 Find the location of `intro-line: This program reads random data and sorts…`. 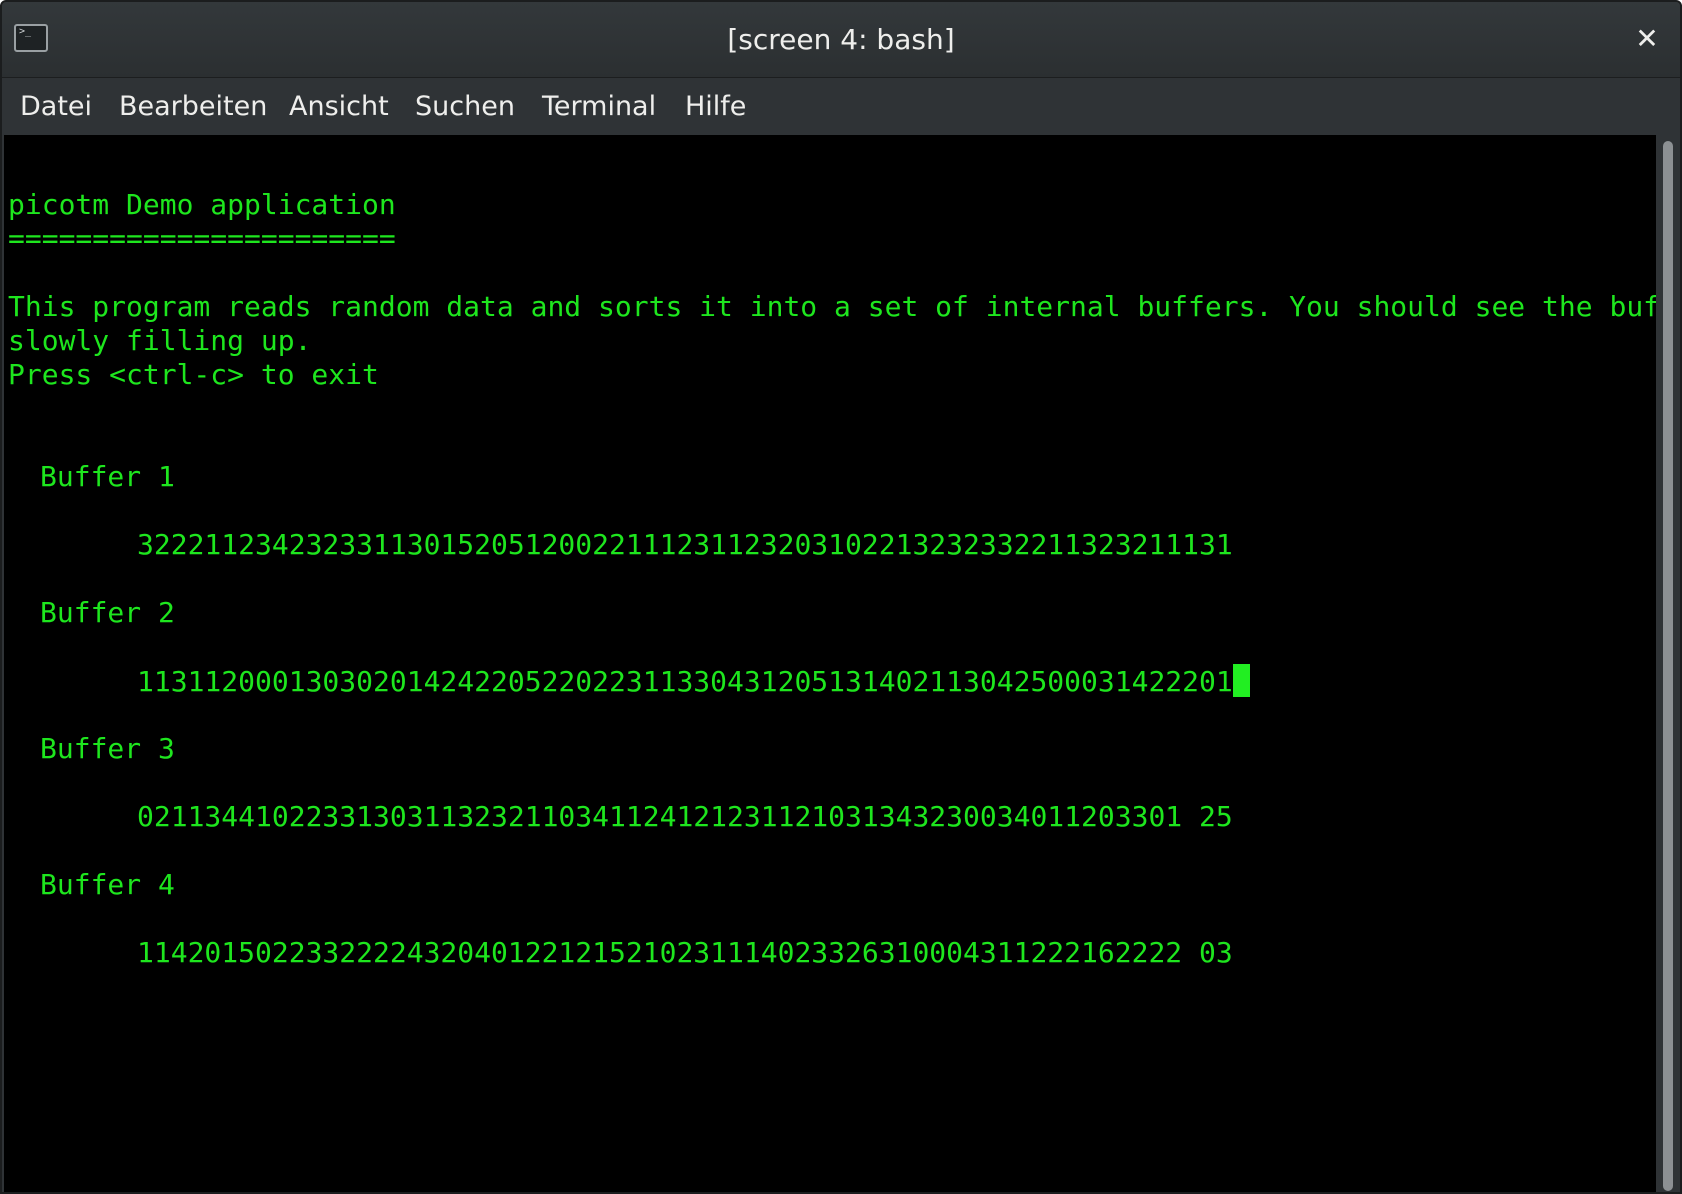

intro-line: This program reads random data and sorts… is located at coordinates (833, 306).